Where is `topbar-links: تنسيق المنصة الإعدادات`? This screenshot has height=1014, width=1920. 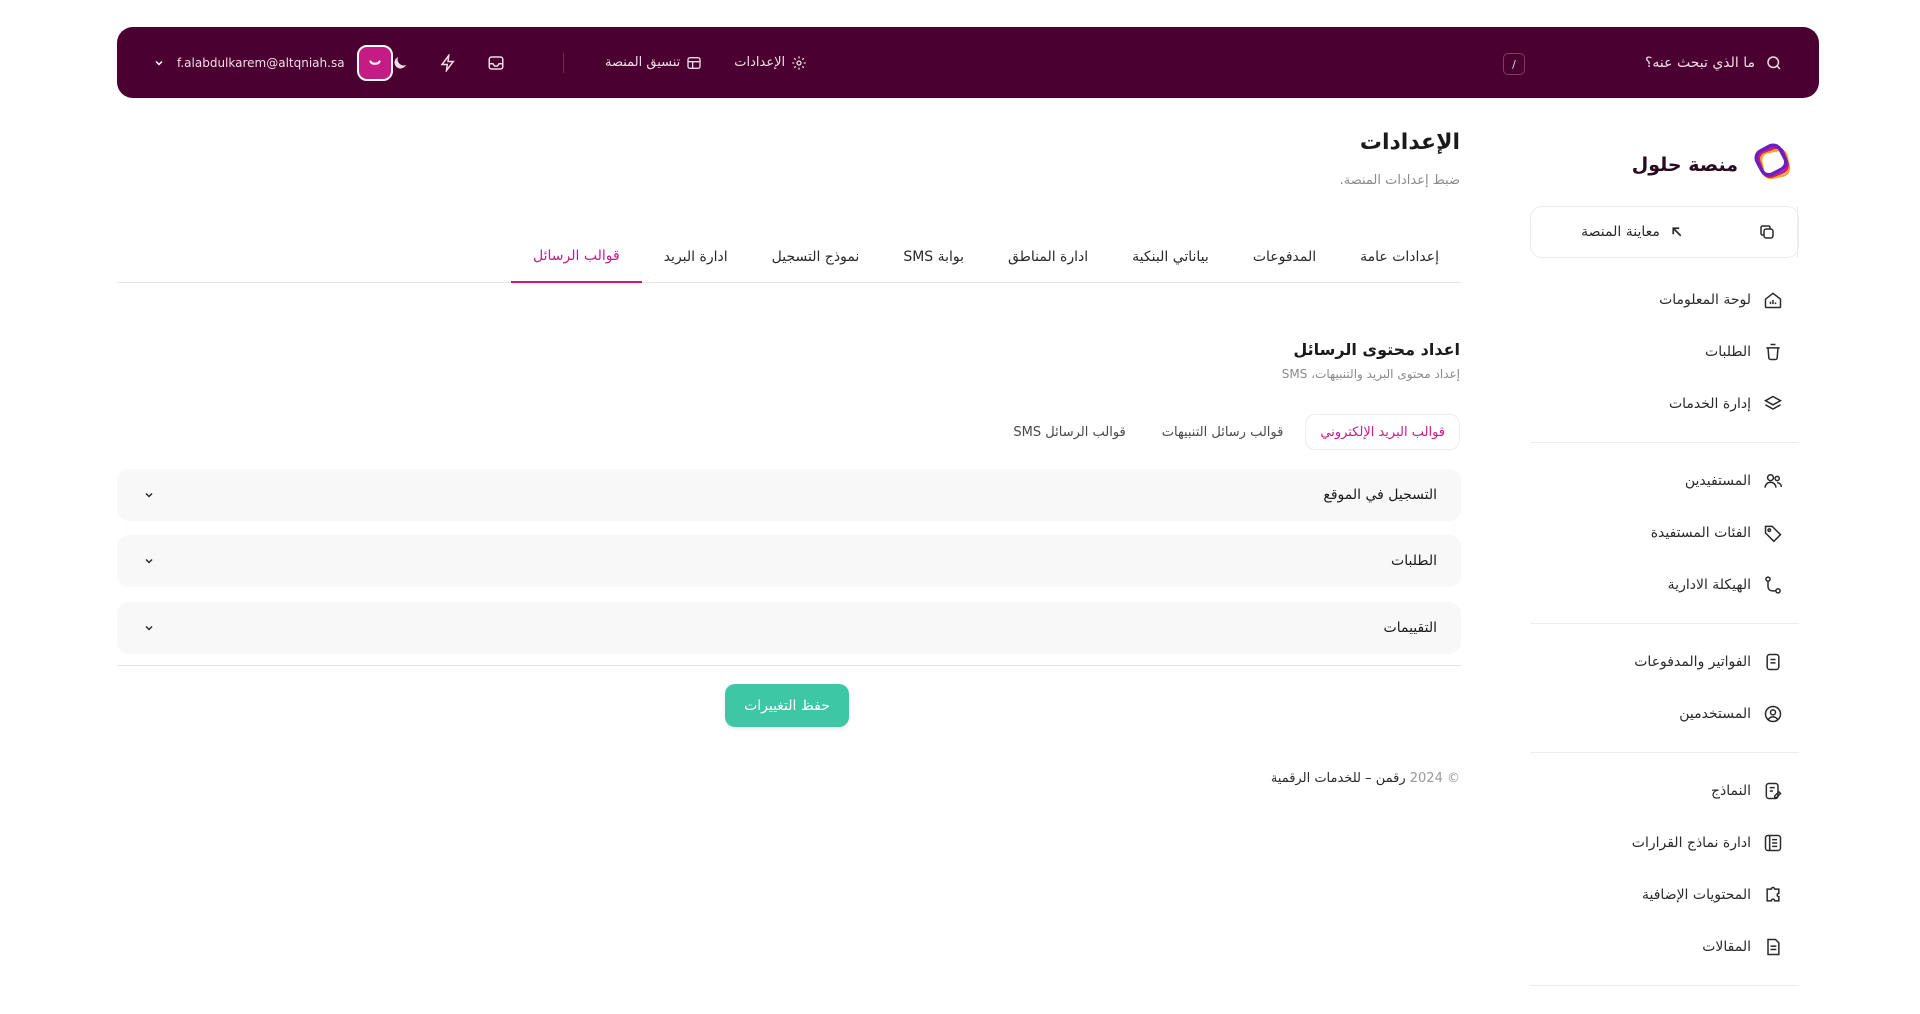 topbar-links: تنسيق المنصة الإعدادات is located at coordinates (706, 62).